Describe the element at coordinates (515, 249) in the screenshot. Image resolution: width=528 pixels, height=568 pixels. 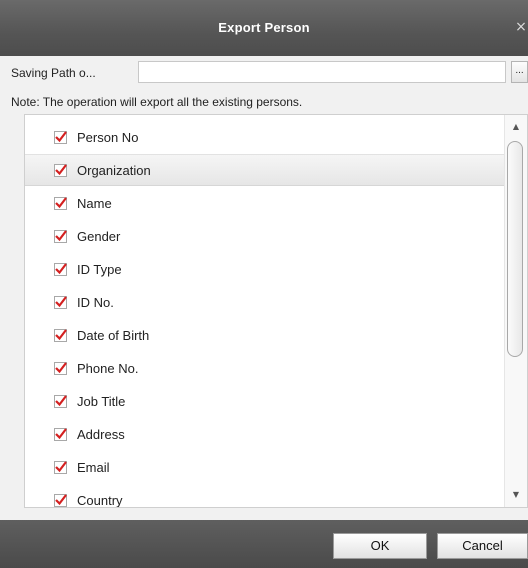
I see `scroll-thumb` at that location.